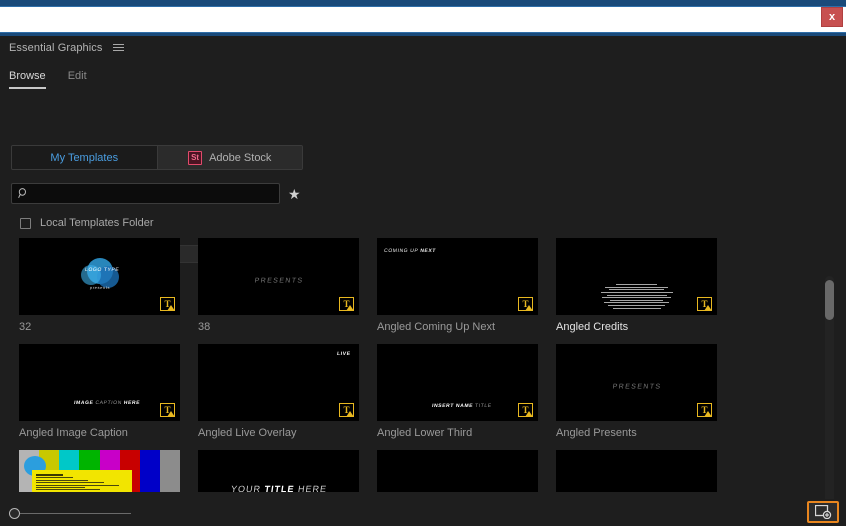 The width and height of the screenshot is (846, 526). Describe the element at coordinates (829, 398) in the screenshot. I see `vertical-scrollbar` at that location.